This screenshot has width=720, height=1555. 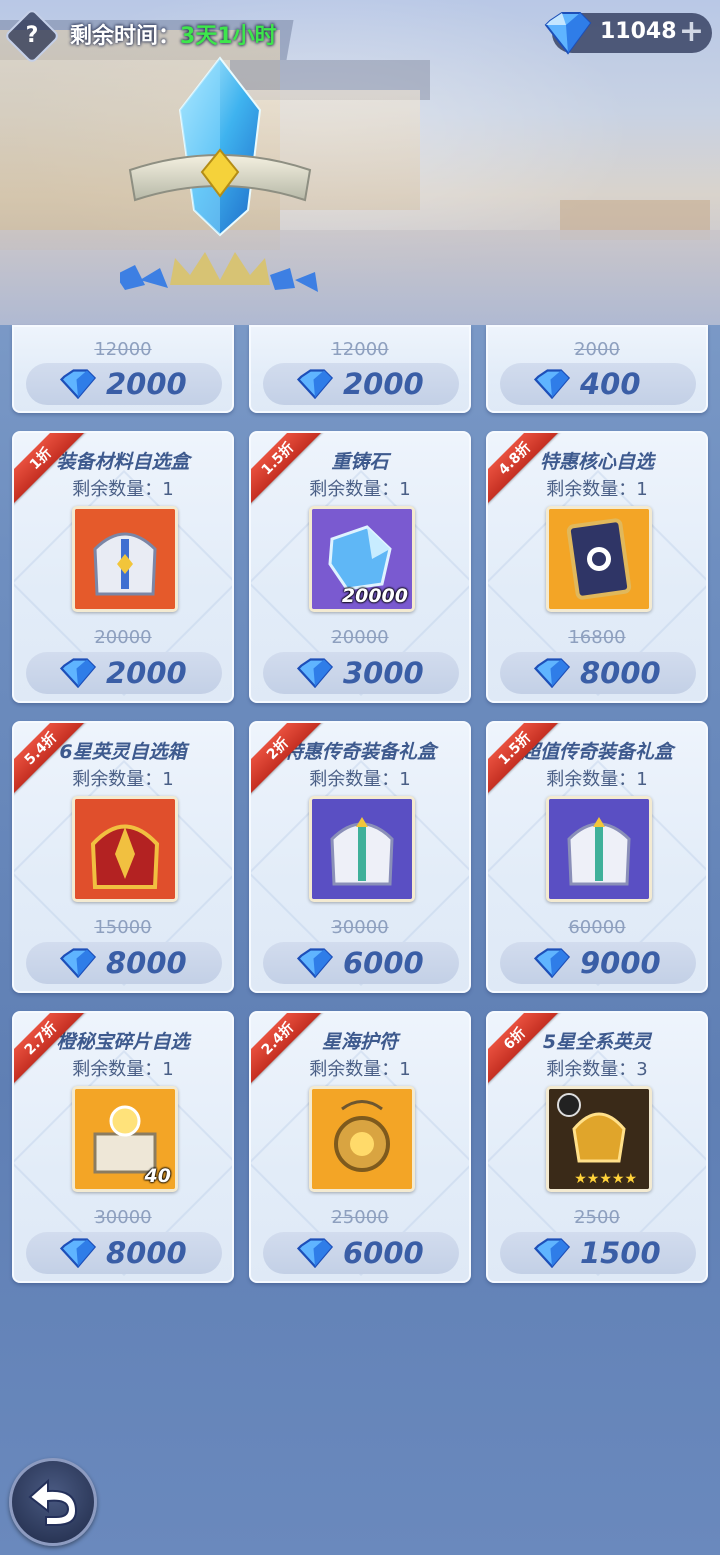 What do you see at coordinates (360, 1217) in the screenshot?
I see `original-price: 25000` at bounding box center [360, 1217].